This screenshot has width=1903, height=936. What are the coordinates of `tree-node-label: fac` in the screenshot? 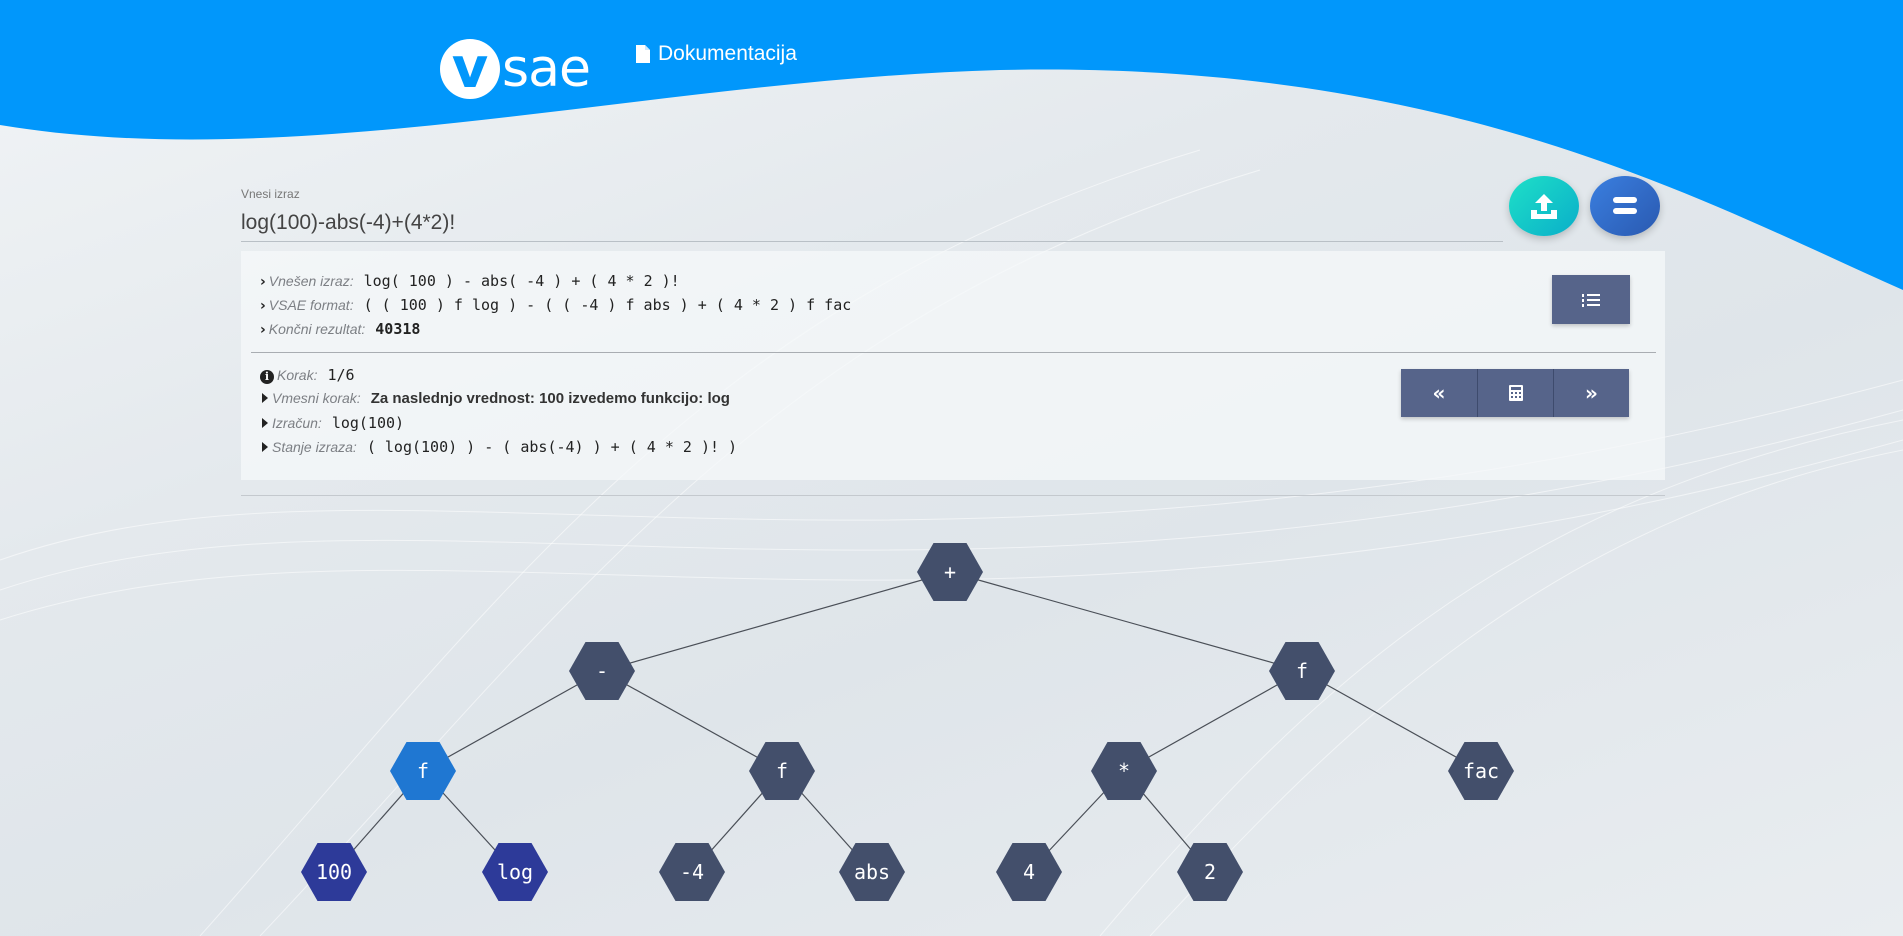 It's located at (1481, 771).